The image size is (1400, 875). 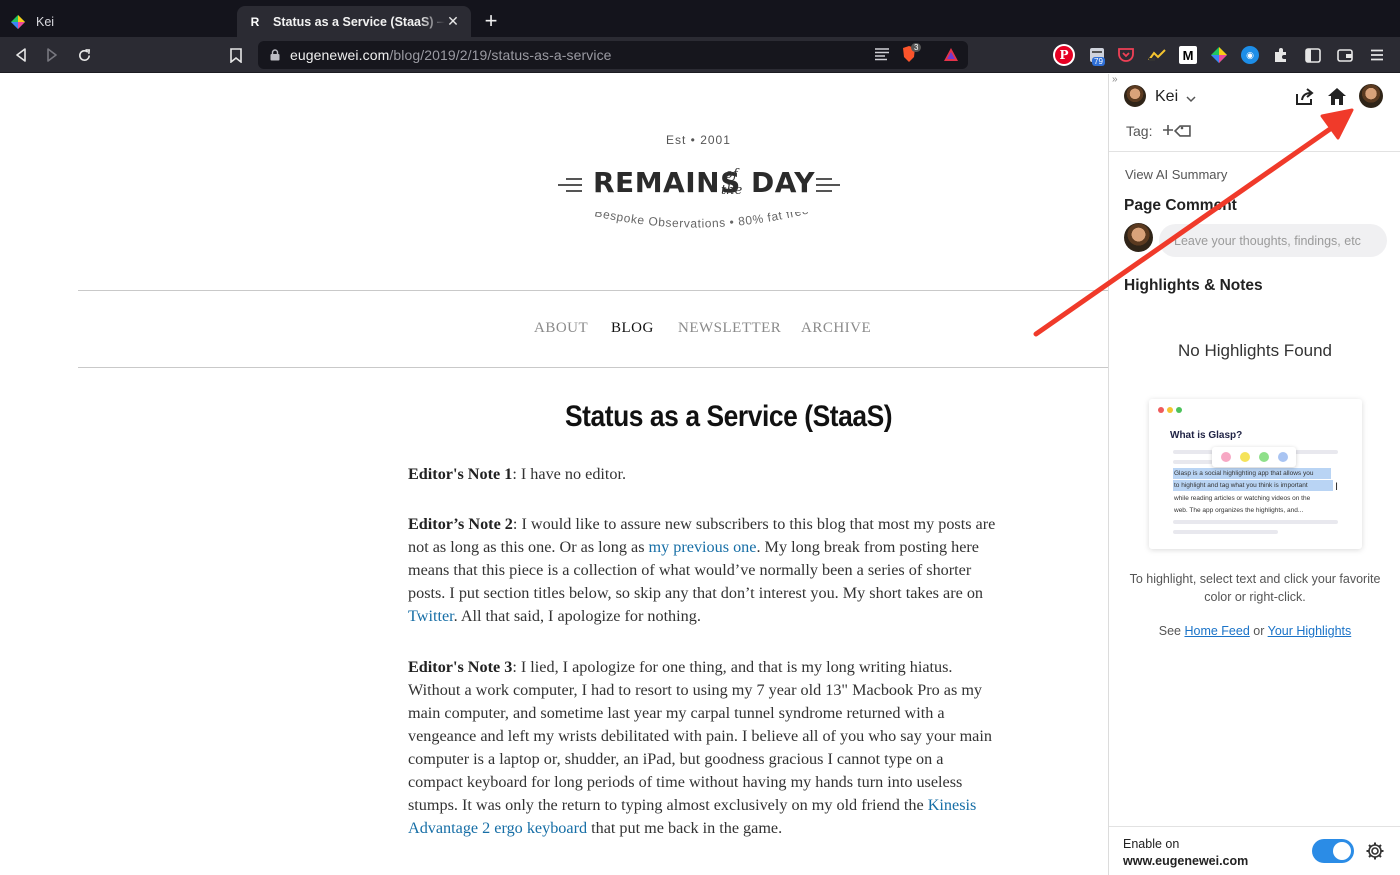 What do you see at coordinates (255, 21) in the screenshot?
I see `site-favicon-icon: R` at bounding box center [255, 21].